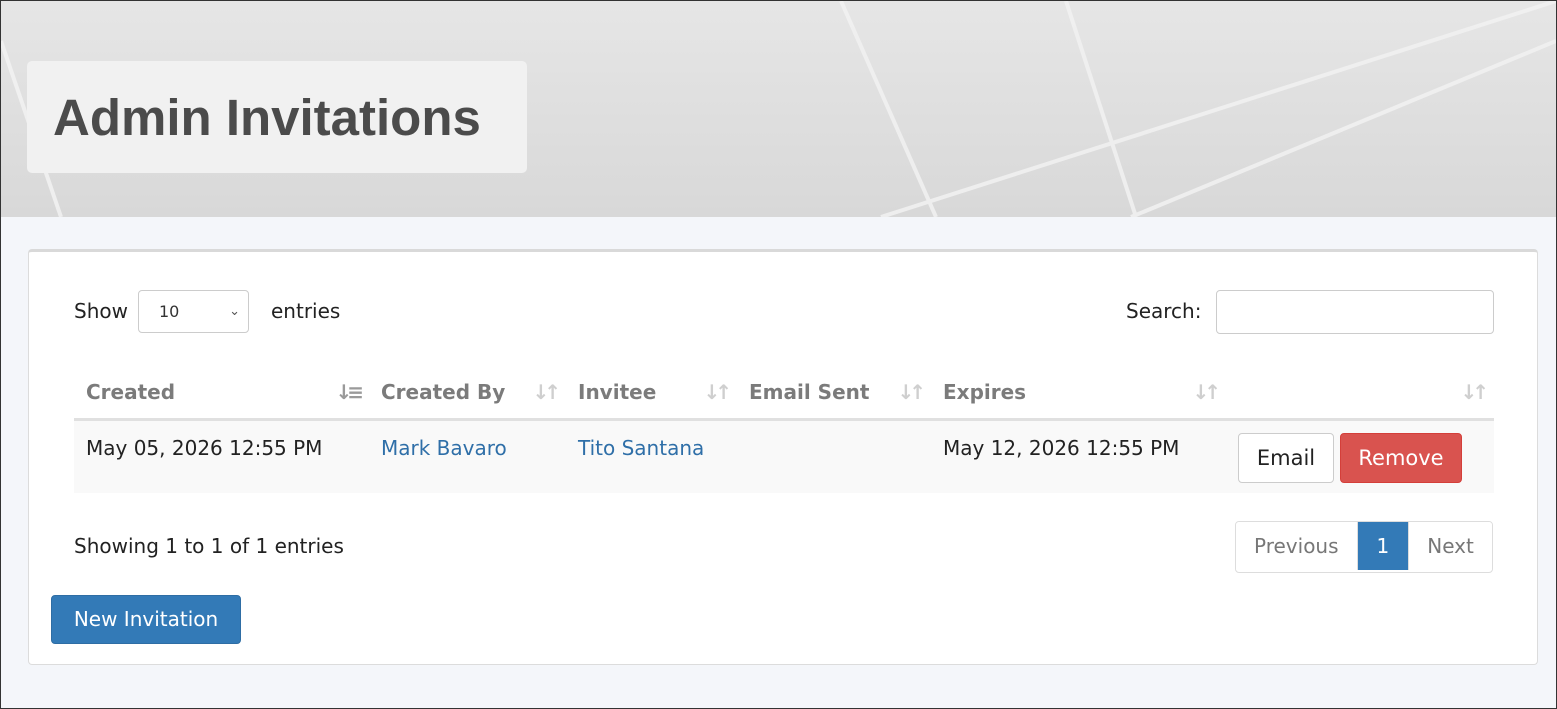 The image size is (1557, 709). I want to click on sort-ascending-icon: ↓≡, so click(349, 392).